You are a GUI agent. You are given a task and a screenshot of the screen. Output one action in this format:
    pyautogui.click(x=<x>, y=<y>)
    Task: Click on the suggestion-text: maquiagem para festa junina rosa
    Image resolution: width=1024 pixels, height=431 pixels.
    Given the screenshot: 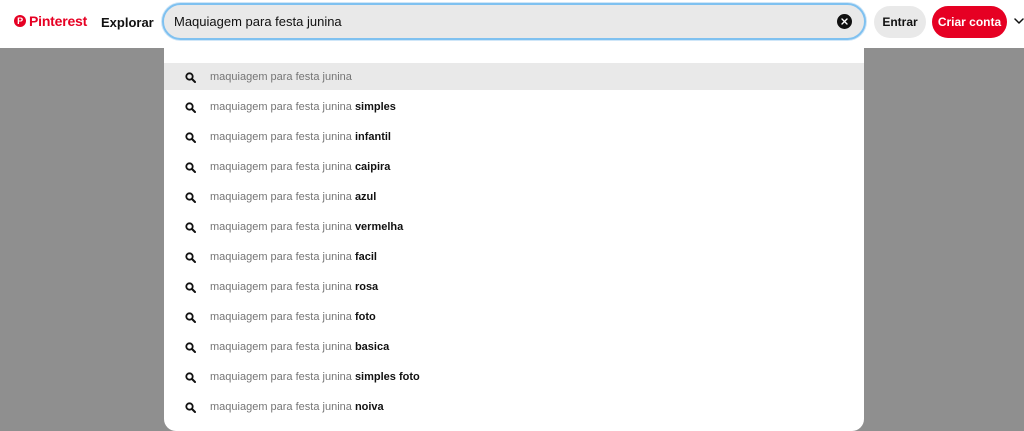 What is the action you would take?
    pyautogui.click(x=294, y=287)
    